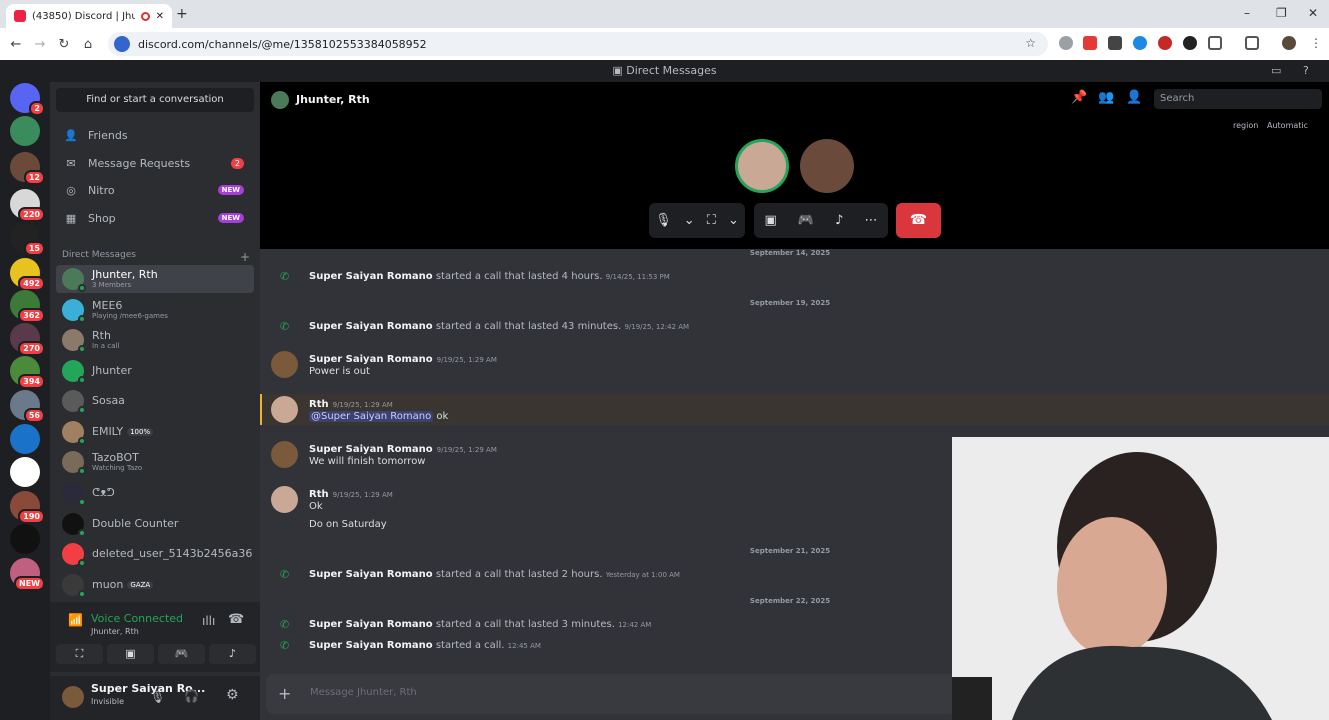  Describe the element at coordinates (16, 44) in the screenshot. I see `back-icon: ←` at that location.